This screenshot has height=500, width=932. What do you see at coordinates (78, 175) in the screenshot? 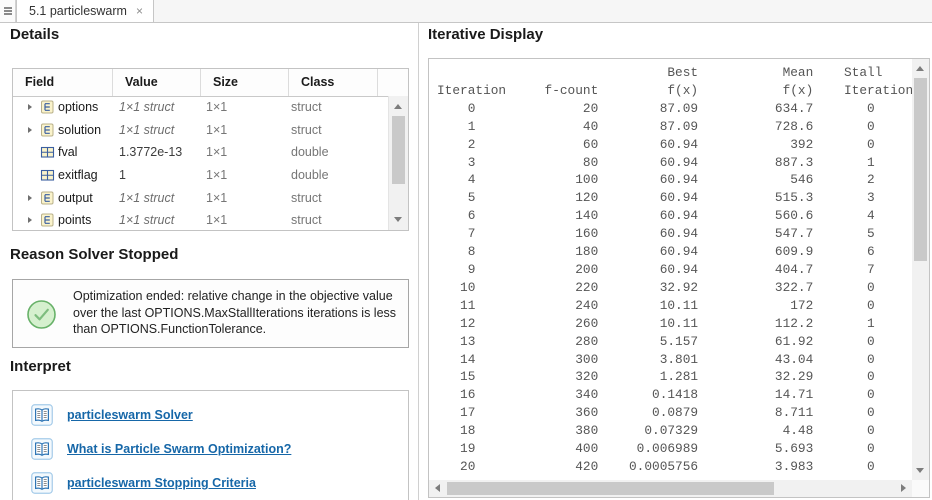
I see `field-name: exitflag` at bounding box center [78, 175].